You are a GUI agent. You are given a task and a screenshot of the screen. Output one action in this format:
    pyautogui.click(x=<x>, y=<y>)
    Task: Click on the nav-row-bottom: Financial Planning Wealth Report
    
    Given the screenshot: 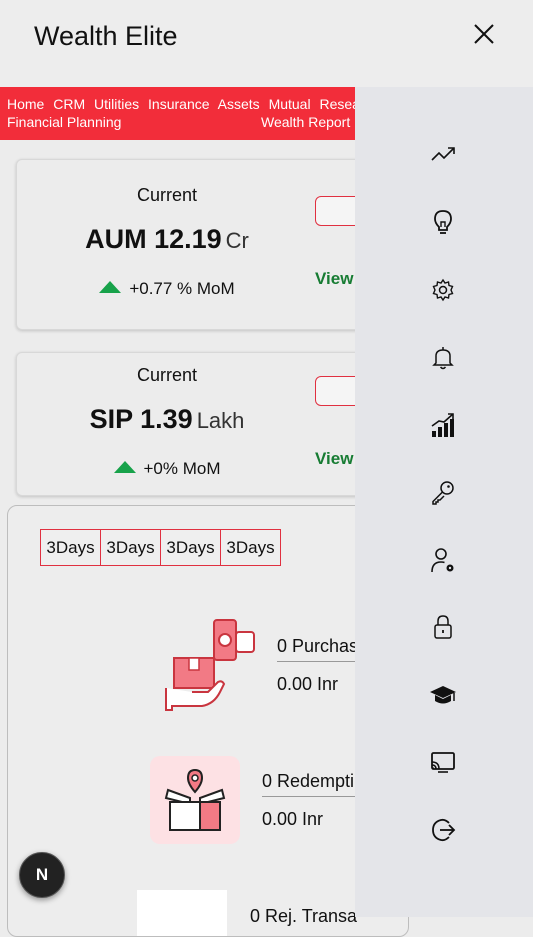 What is the action you would take?
    pyautogui.click(x=180, y=122)
    